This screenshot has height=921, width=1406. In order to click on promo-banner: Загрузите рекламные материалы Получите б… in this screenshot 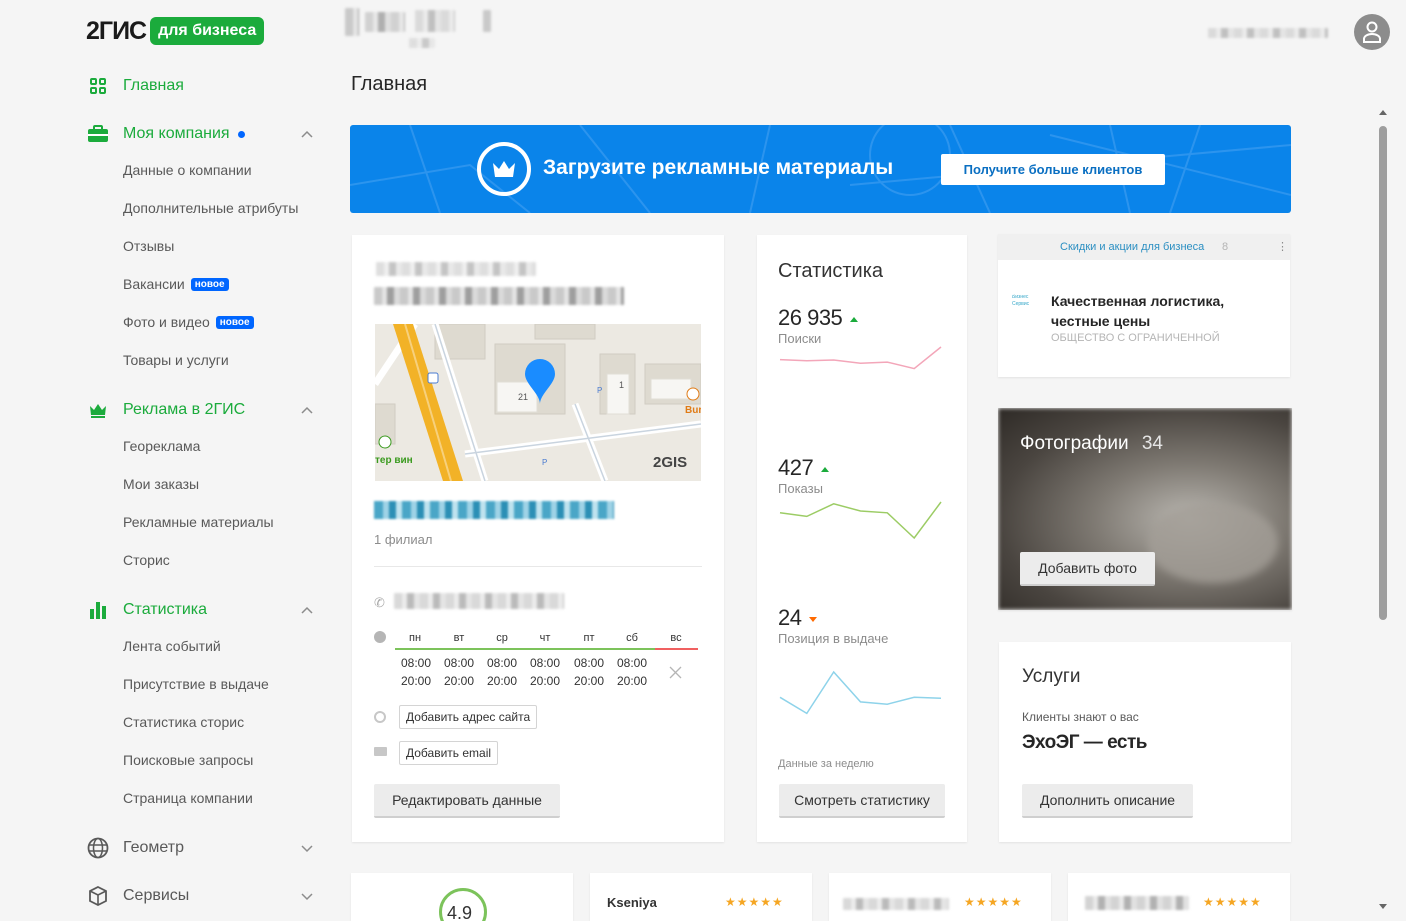, I will do `click(820, 169)`.